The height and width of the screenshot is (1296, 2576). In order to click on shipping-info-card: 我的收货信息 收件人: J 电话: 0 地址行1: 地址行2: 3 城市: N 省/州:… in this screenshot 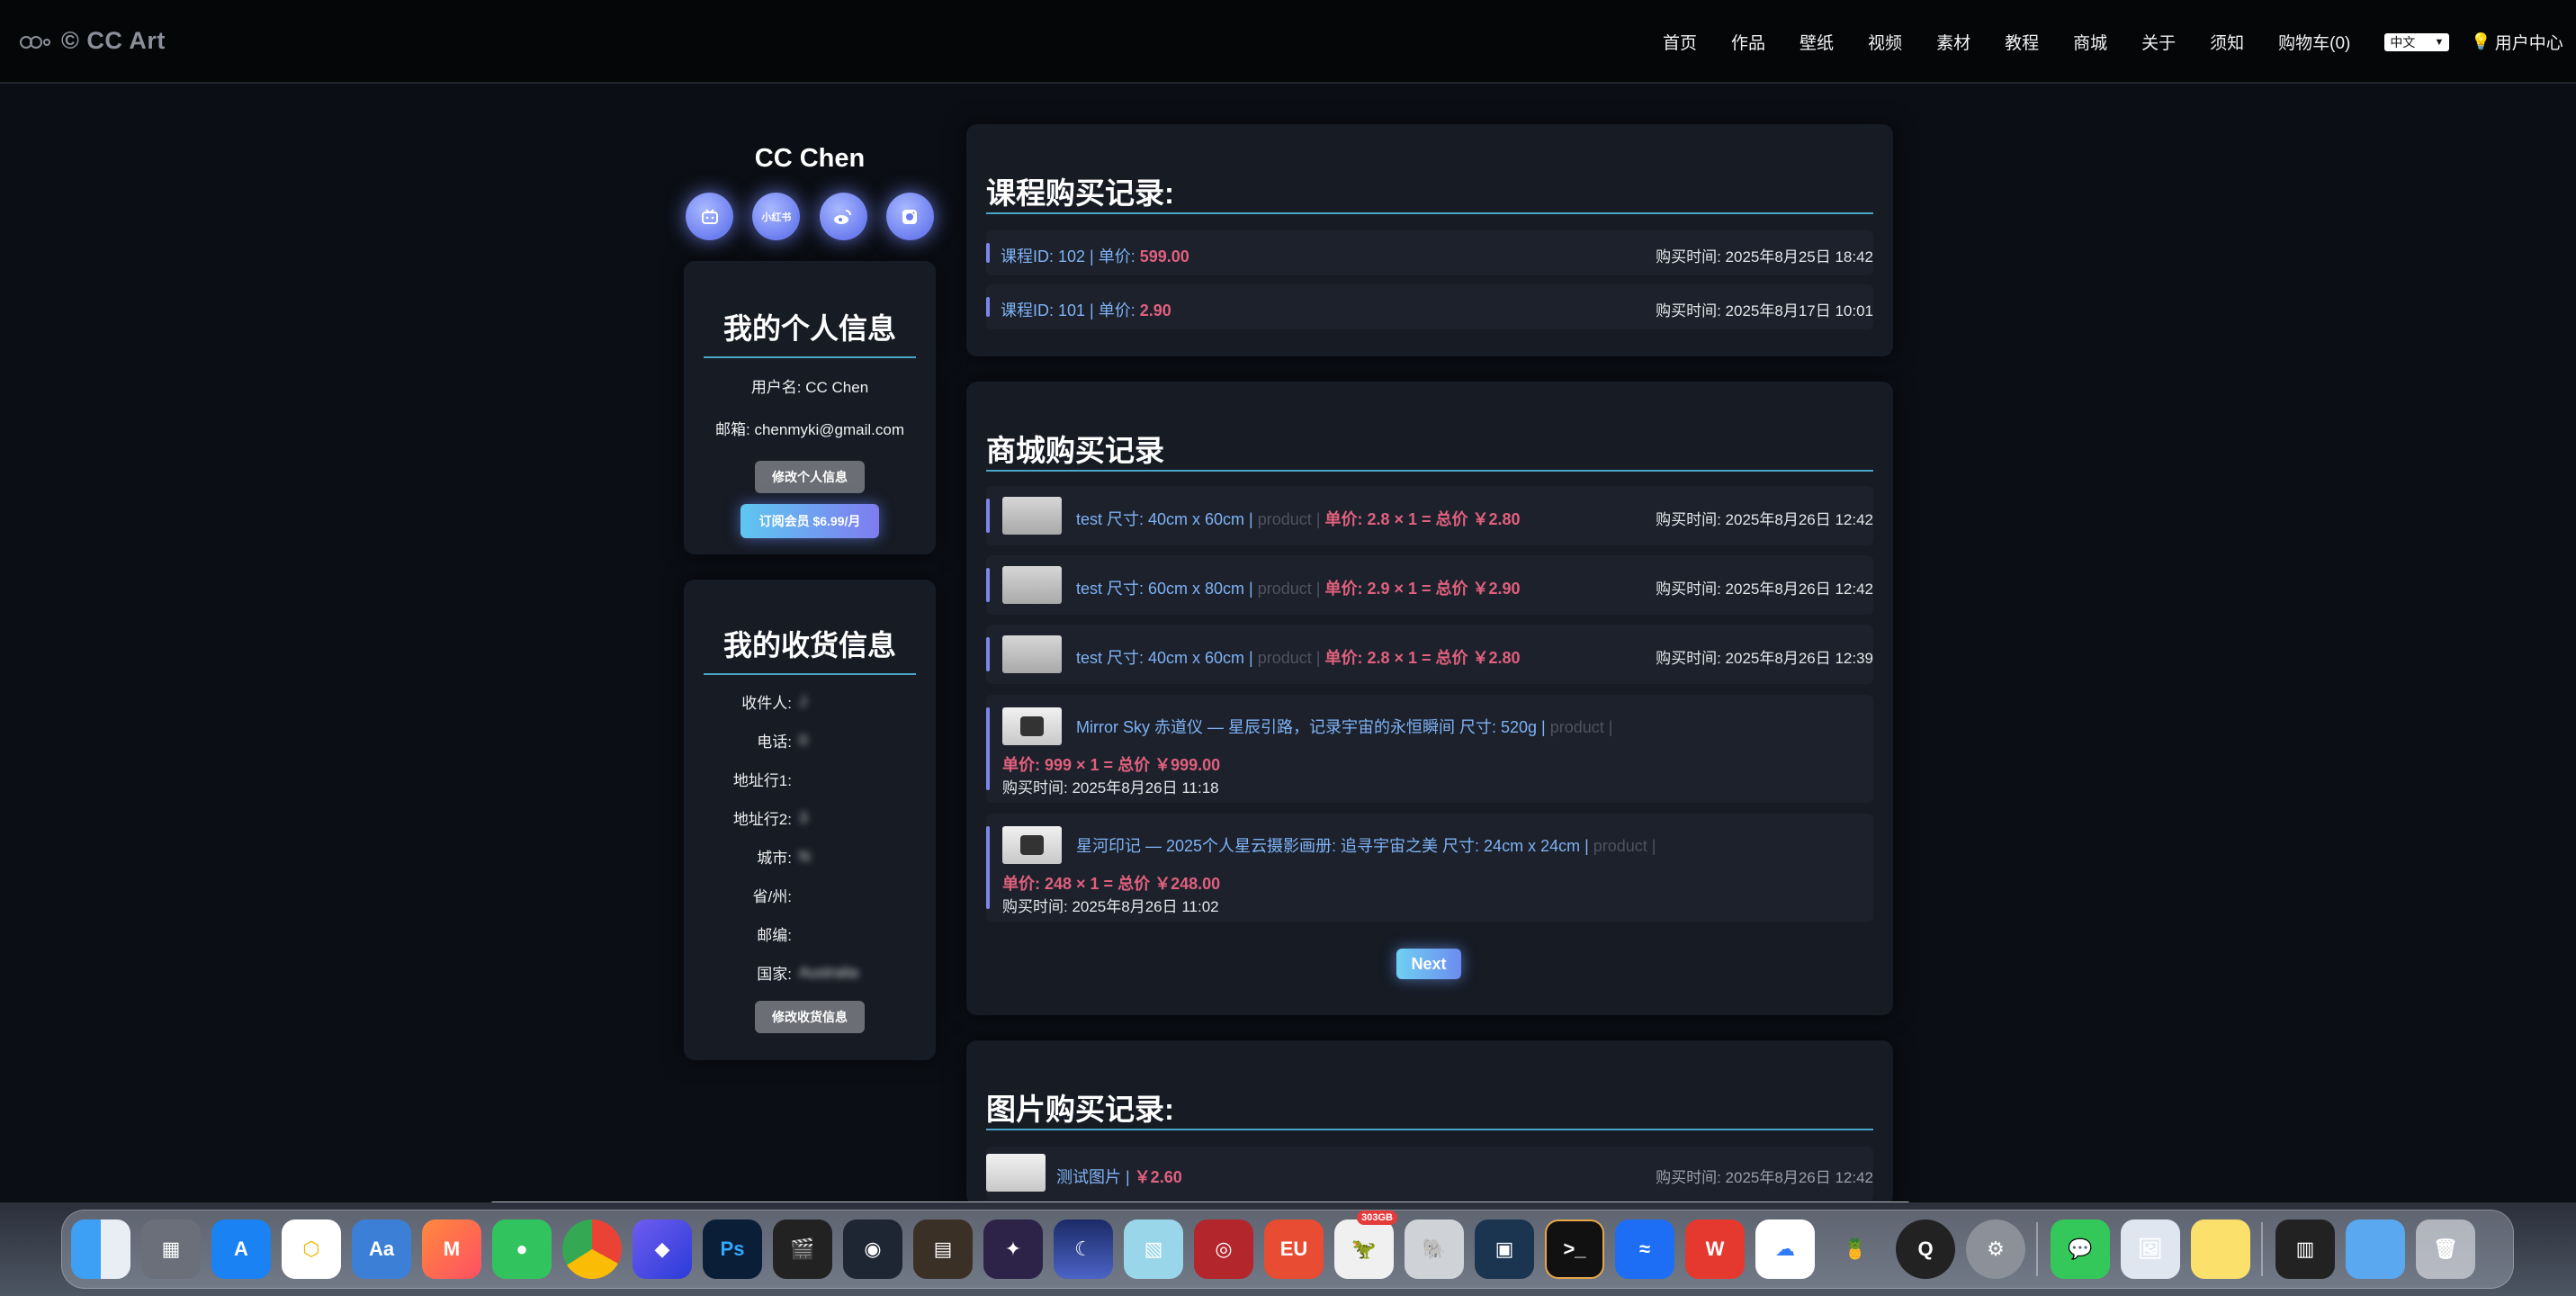, I will do `click(810, 820)`.